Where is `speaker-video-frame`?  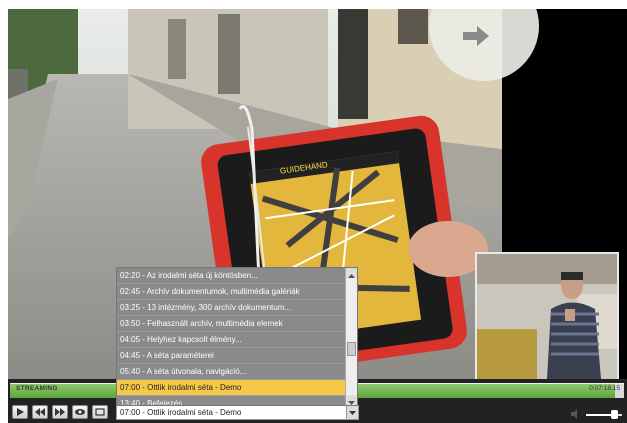
speaker-video-frame is located at coordinates (547, 316).